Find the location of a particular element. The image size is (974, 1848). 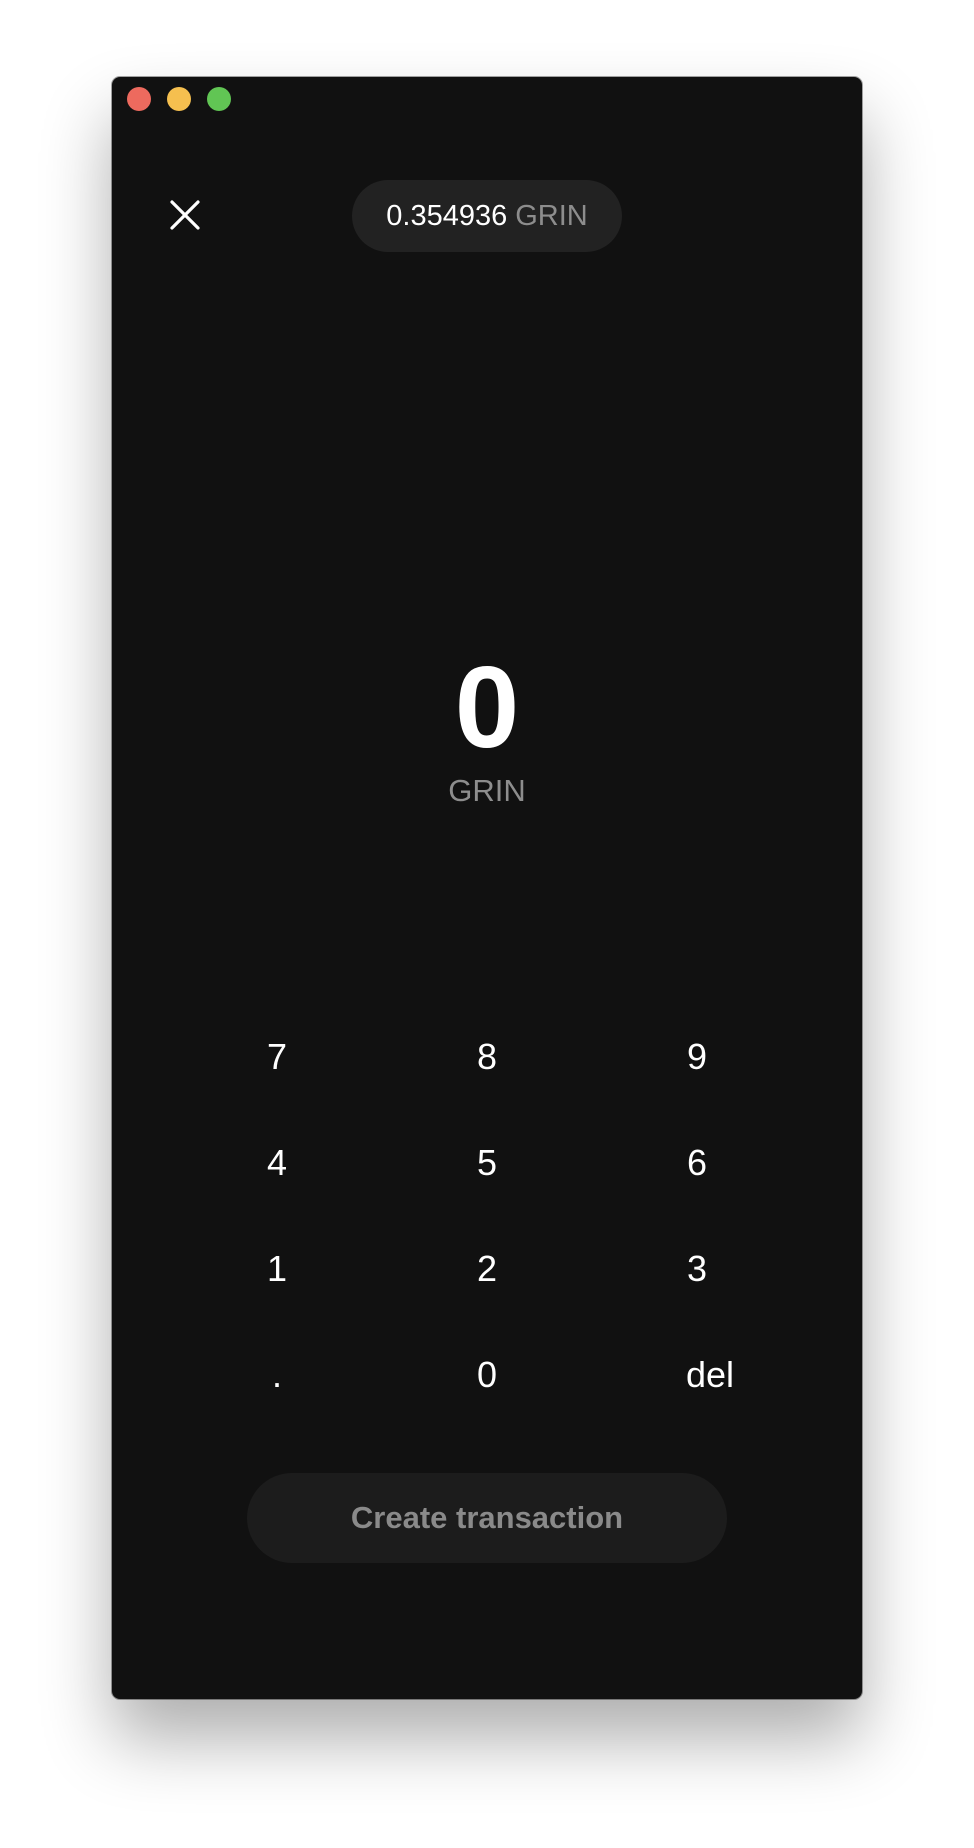

window-controls is located at coordinates (179, 99).